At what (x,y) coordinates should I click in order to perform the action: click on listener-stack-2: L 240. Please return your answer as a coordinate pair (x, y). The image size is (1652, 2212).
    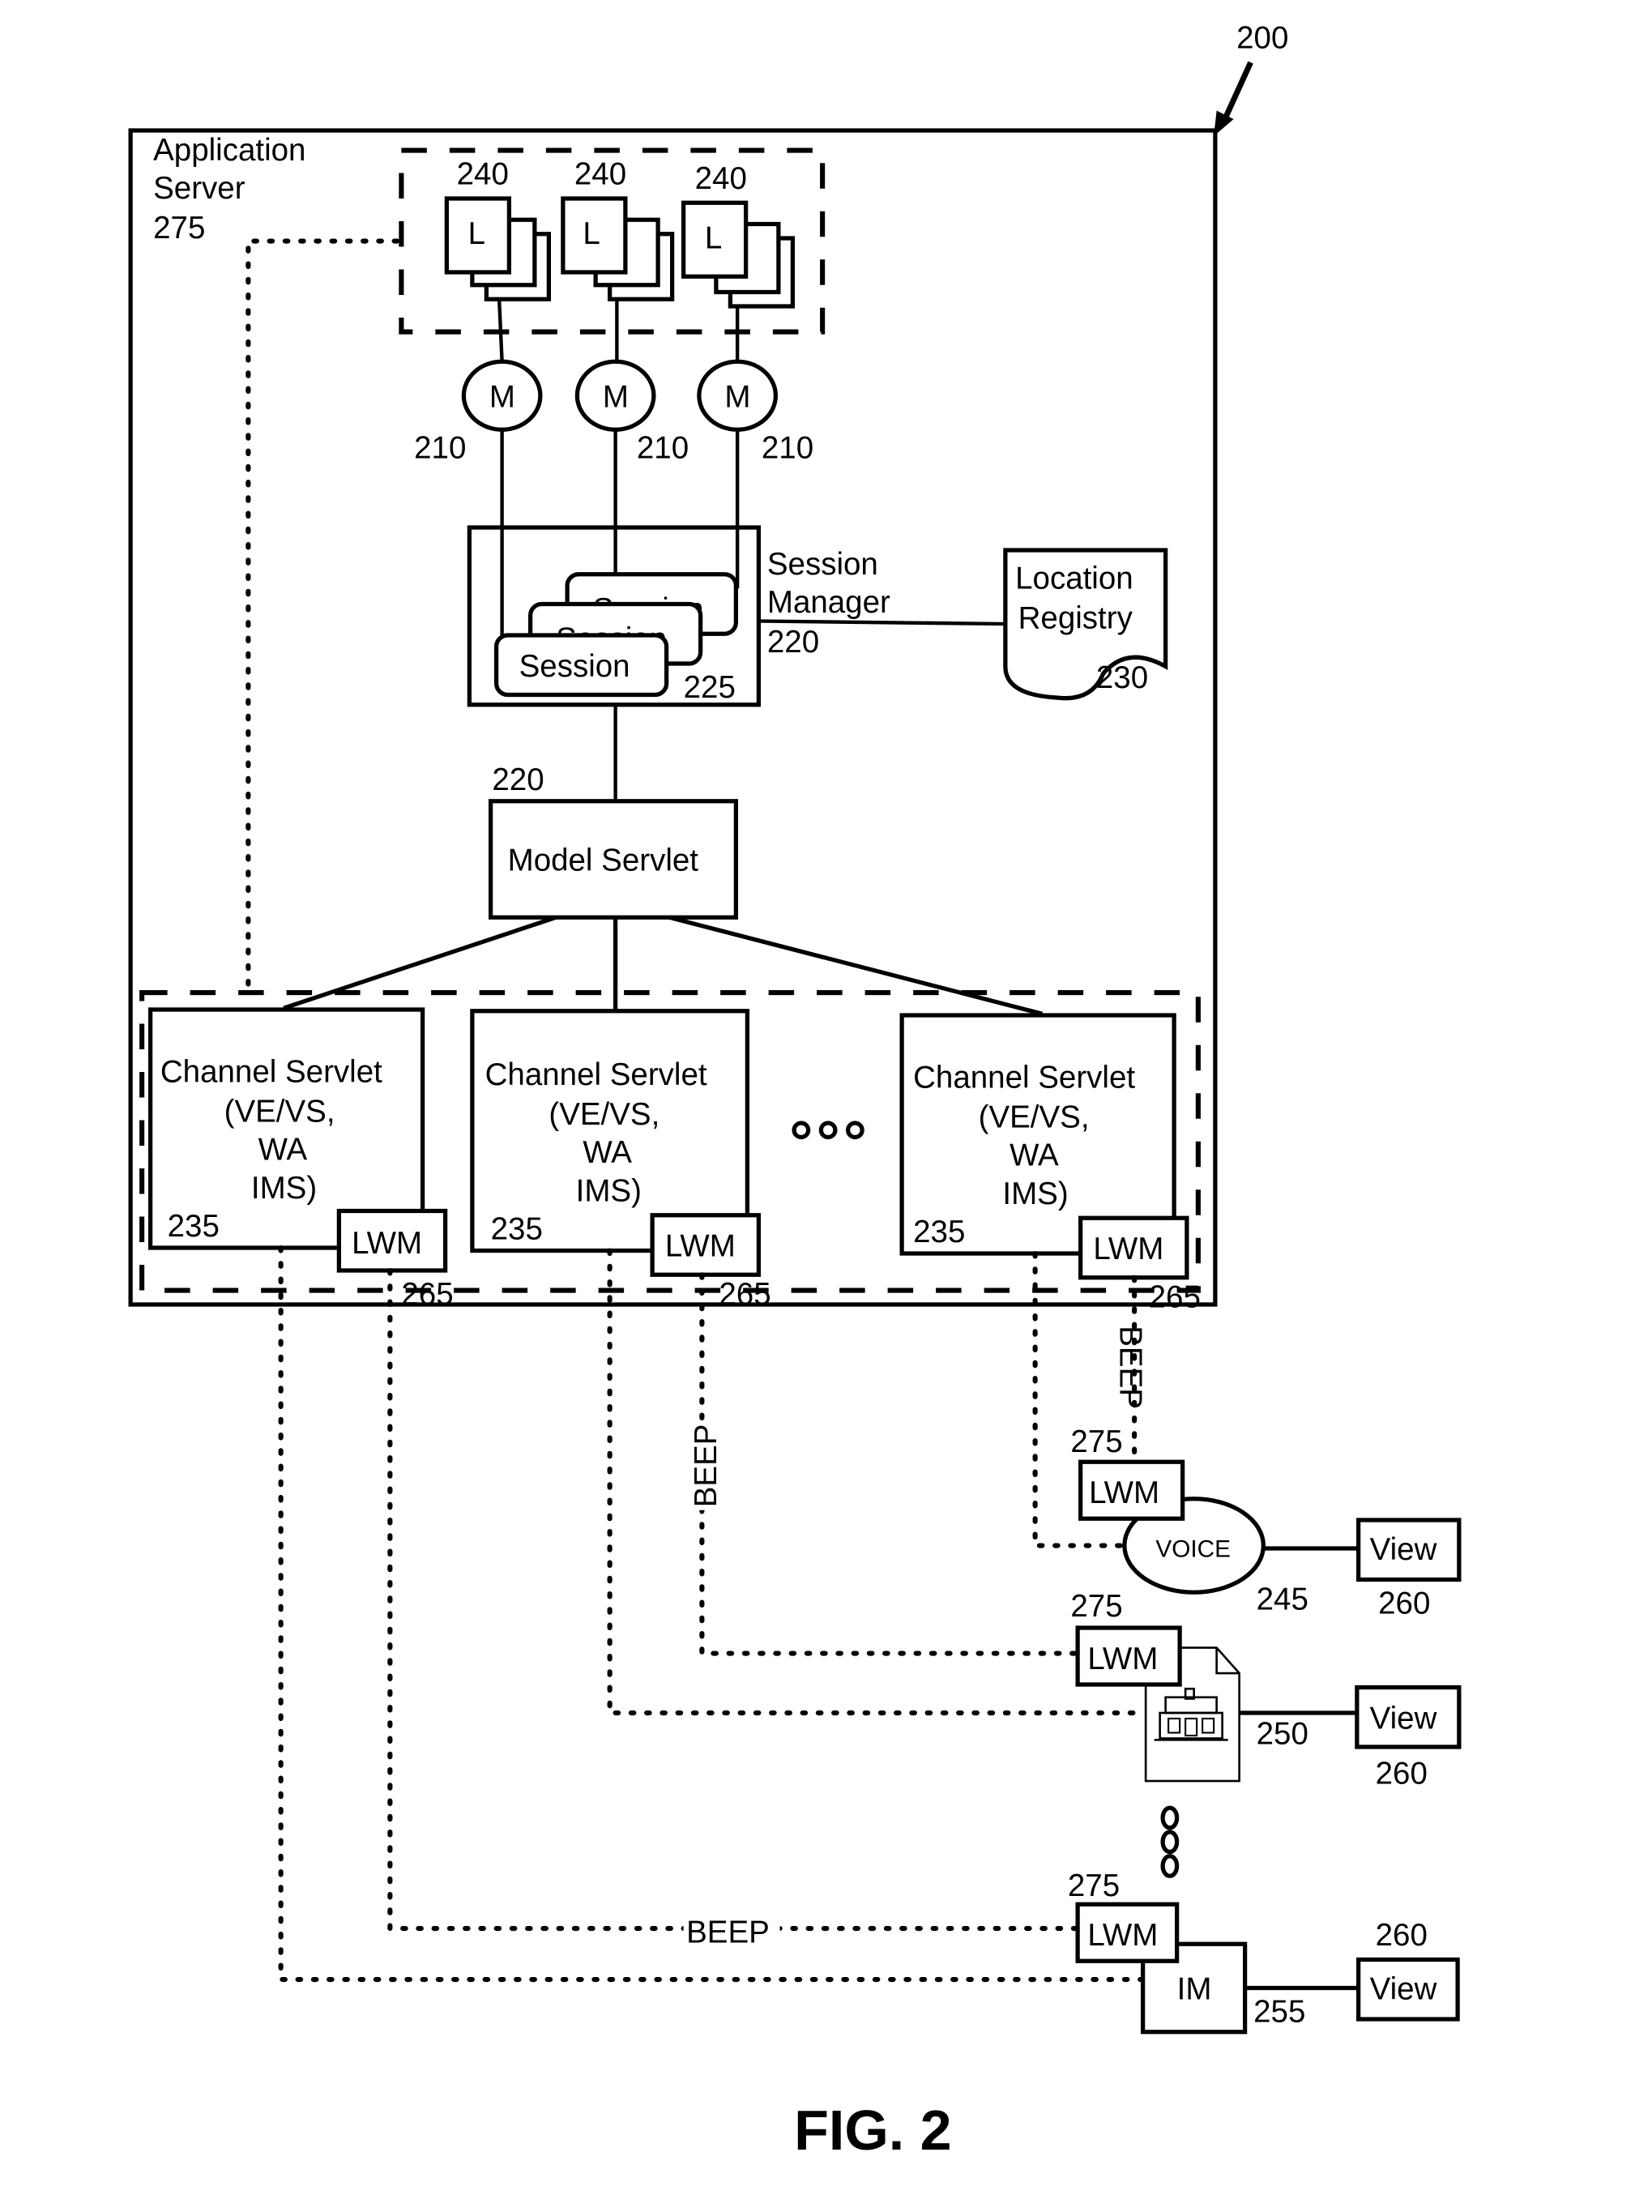
    Looking at the image, I should click on (618, 229).